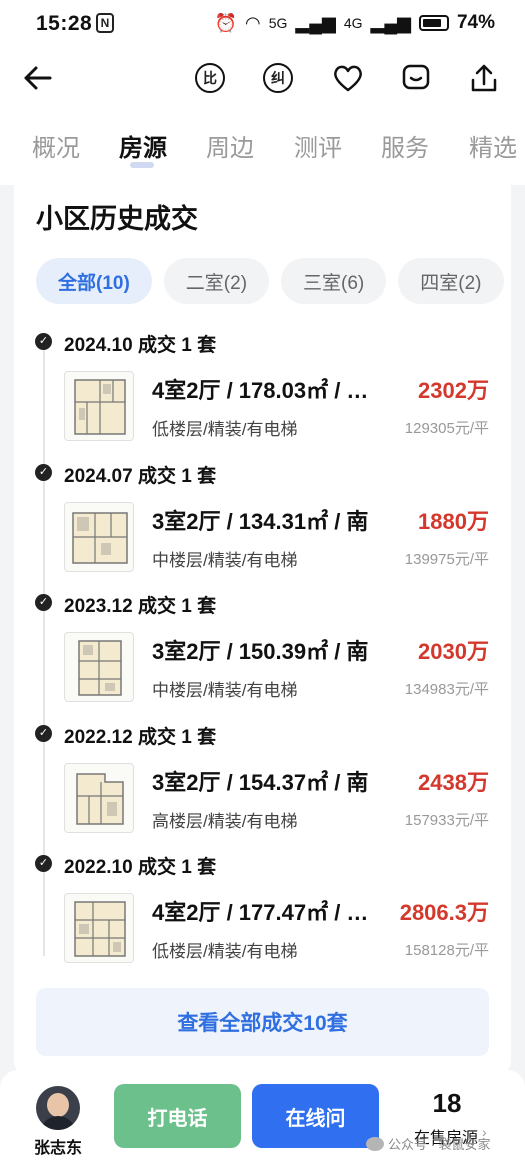  I want to click on favorite-button, so click(348, 78).